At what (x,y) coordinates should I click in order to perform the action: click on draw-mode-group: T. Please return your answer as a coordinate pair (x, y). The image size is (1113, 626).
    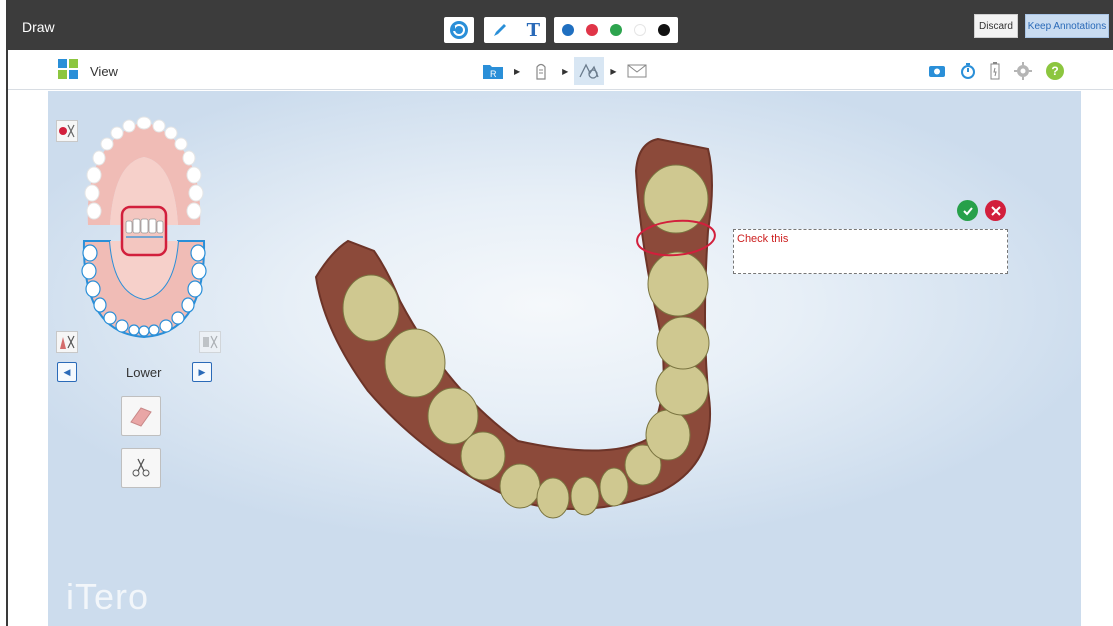
    Looking at the image, I should click on (515, 30).